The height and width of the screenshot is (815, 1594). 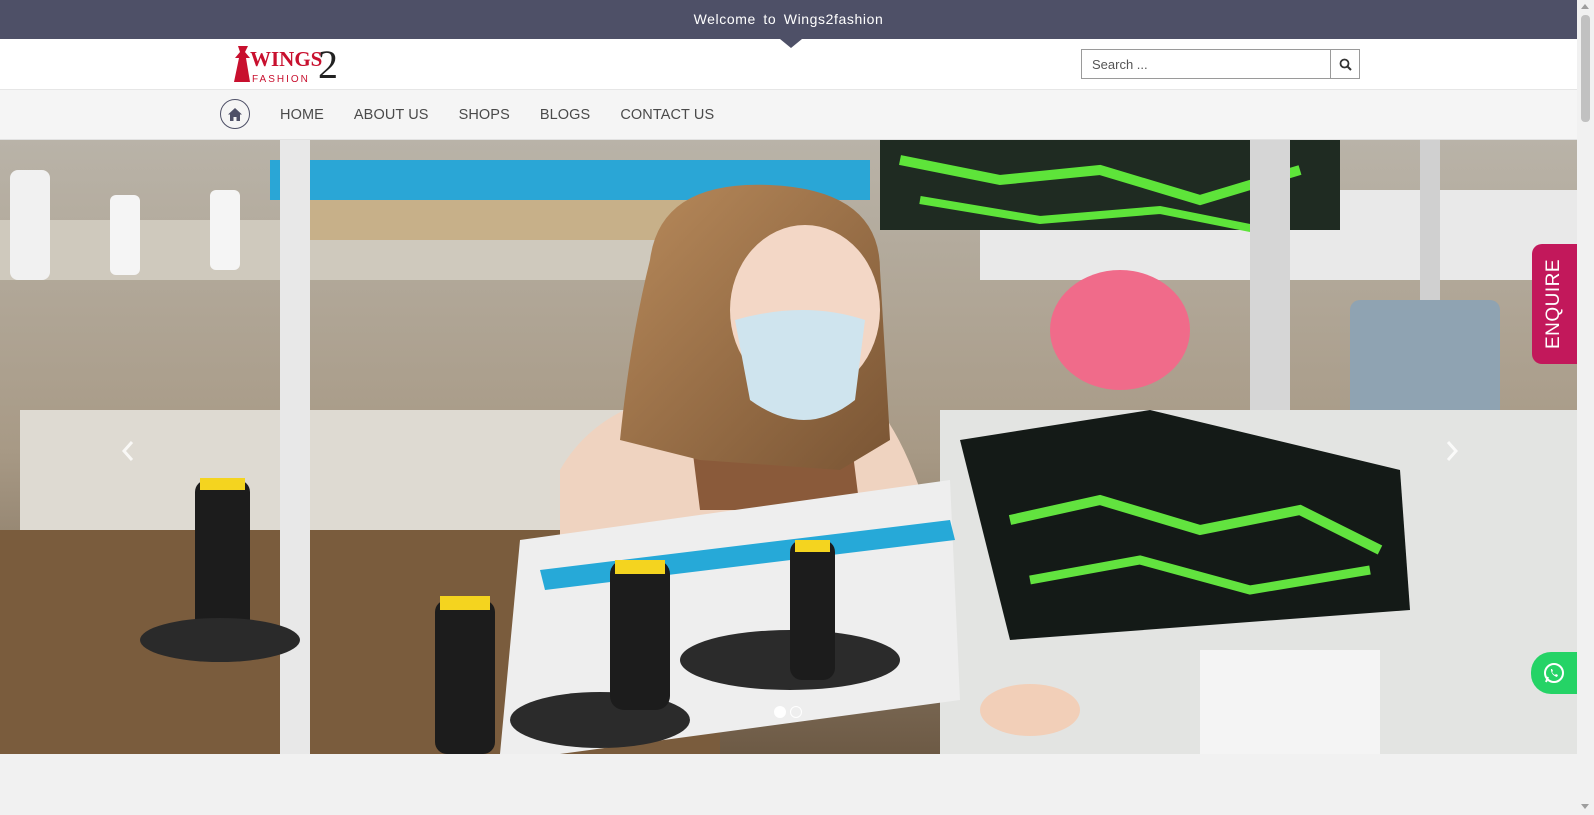 What do you see at coordinates (1585, 806) in the screenshot?
I see `scroll-down-arrow` at bounding box center [1585, 806].